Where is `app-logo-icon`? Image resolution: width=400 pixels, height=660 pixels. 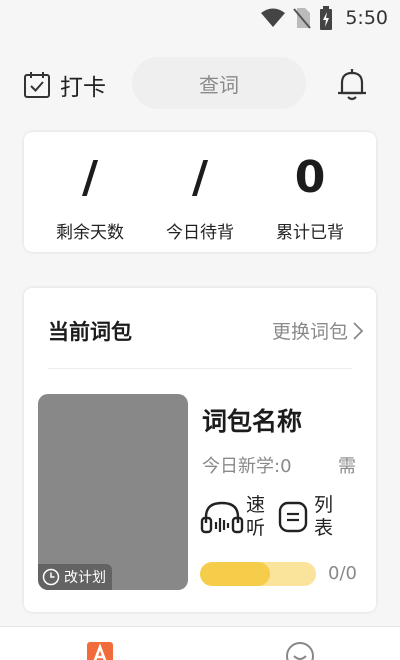 app-logo-icon is located at coordinates (100, 650).